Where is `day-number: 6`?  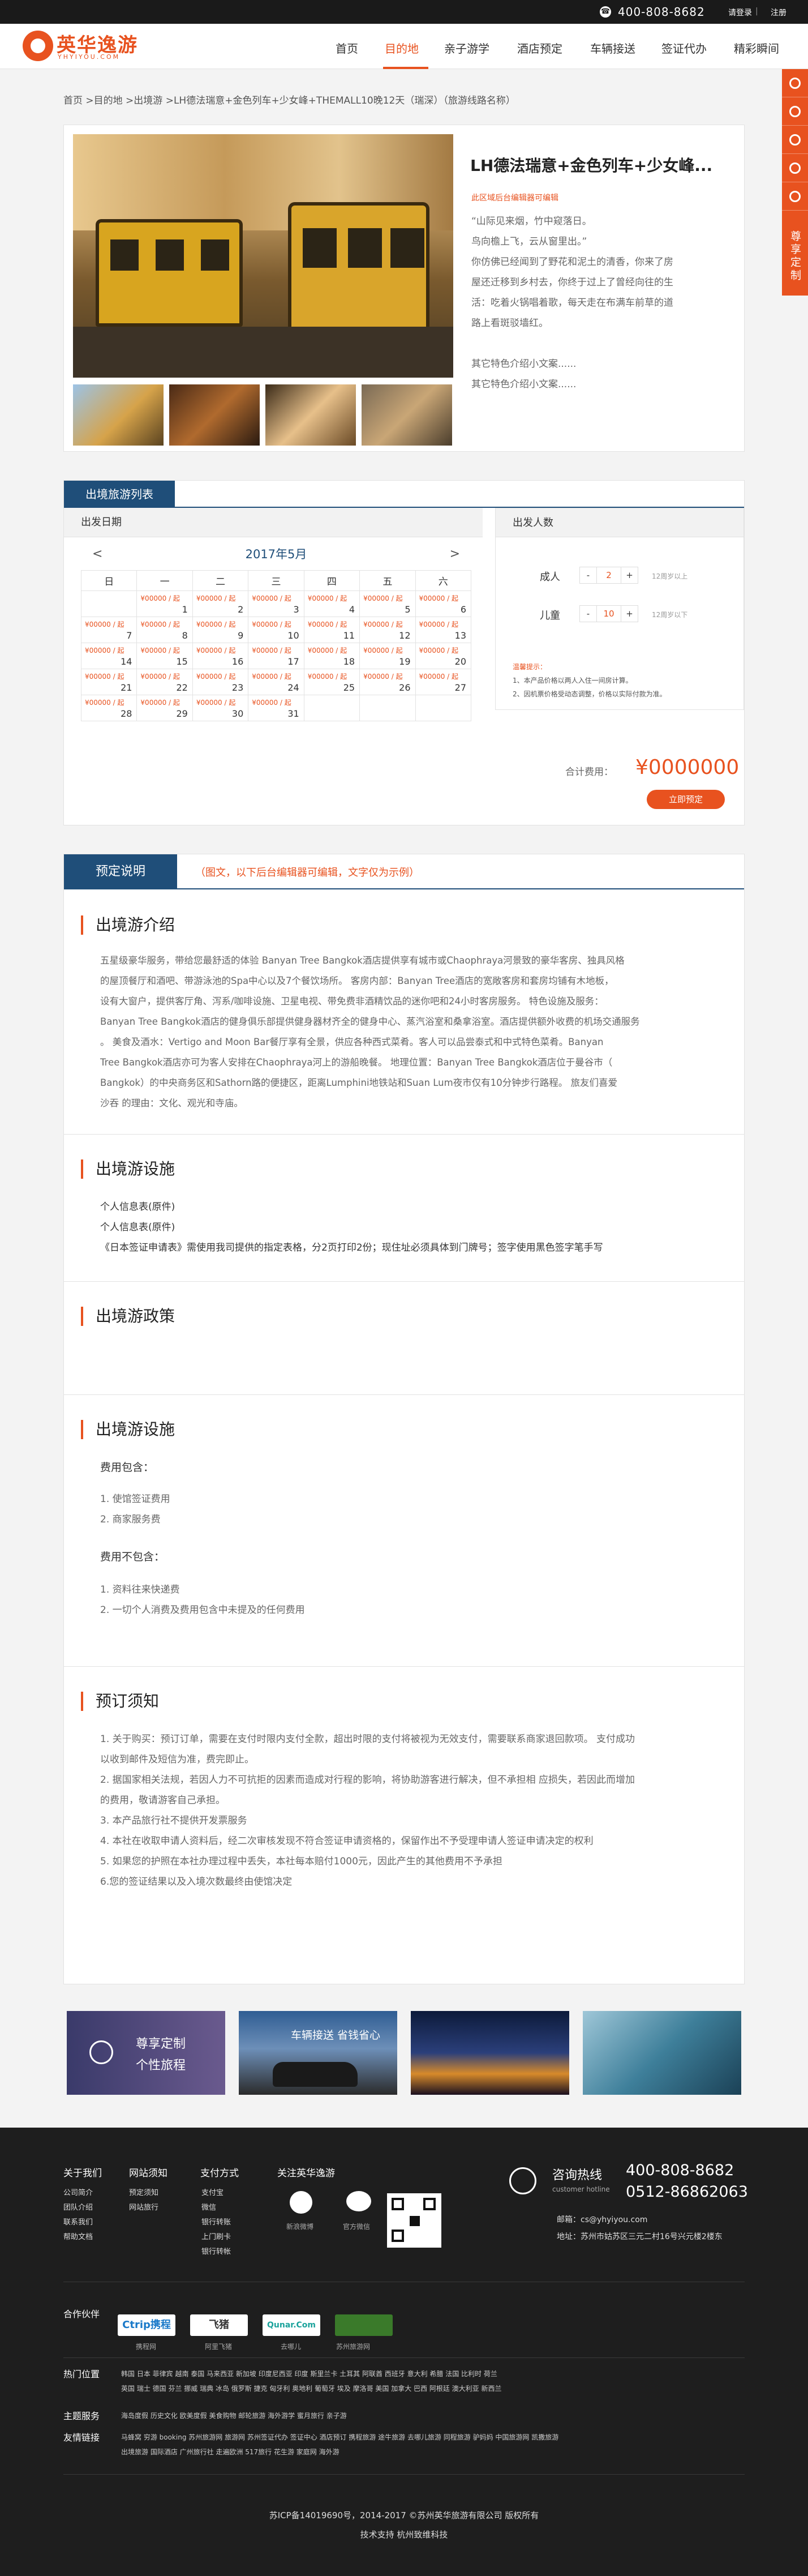
day-number: 6 is located at coordinates (463, 609).